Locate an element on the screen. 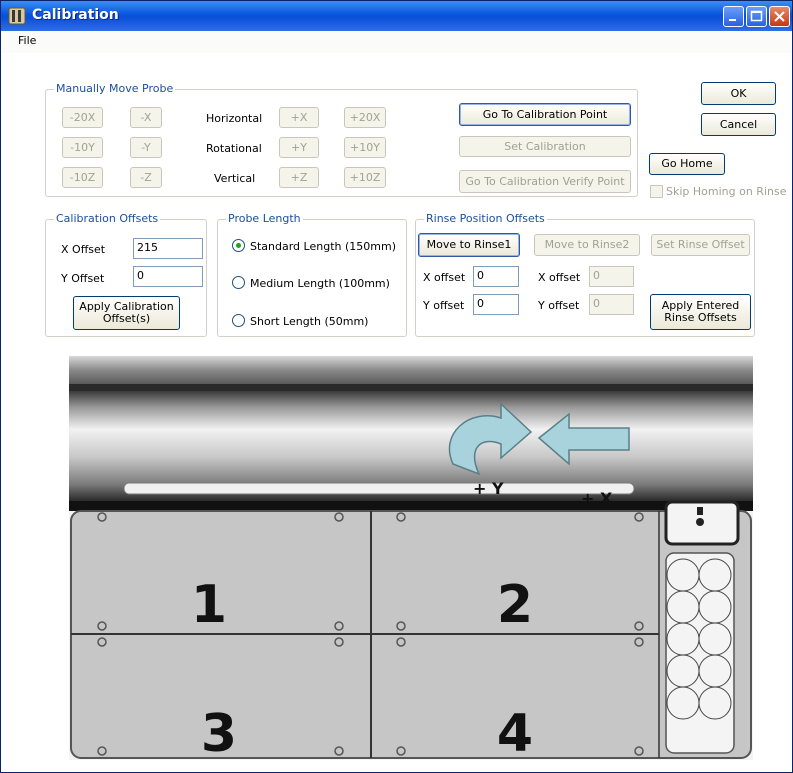 The image size is (793, 773). rinse-offsets-legend: Rinse Position Offsets is located at coordinates (485, 218).